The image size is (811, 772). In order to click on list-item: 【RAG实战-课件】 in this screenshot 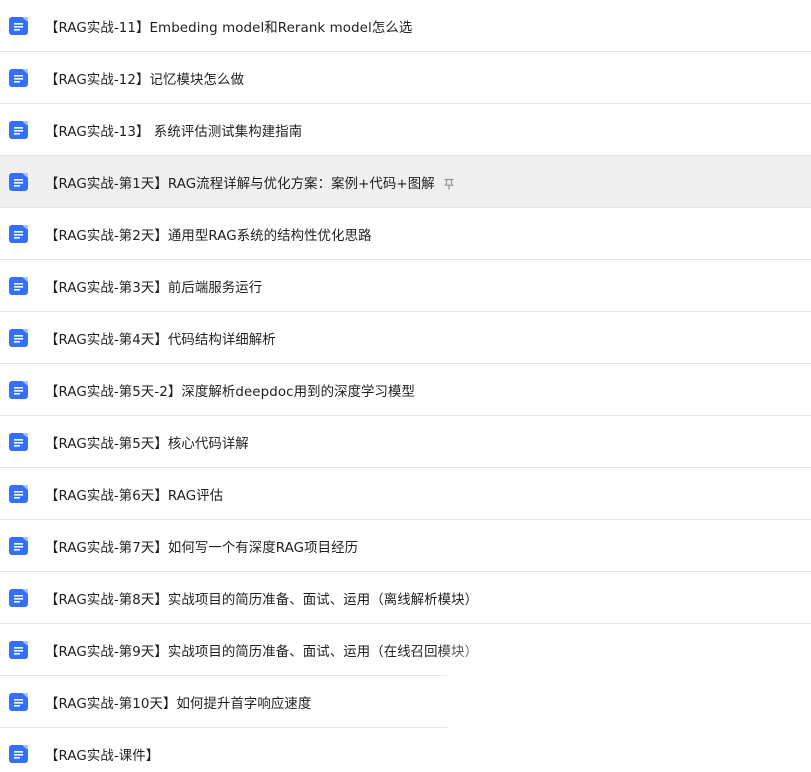, I will do `click(405, 750)`.